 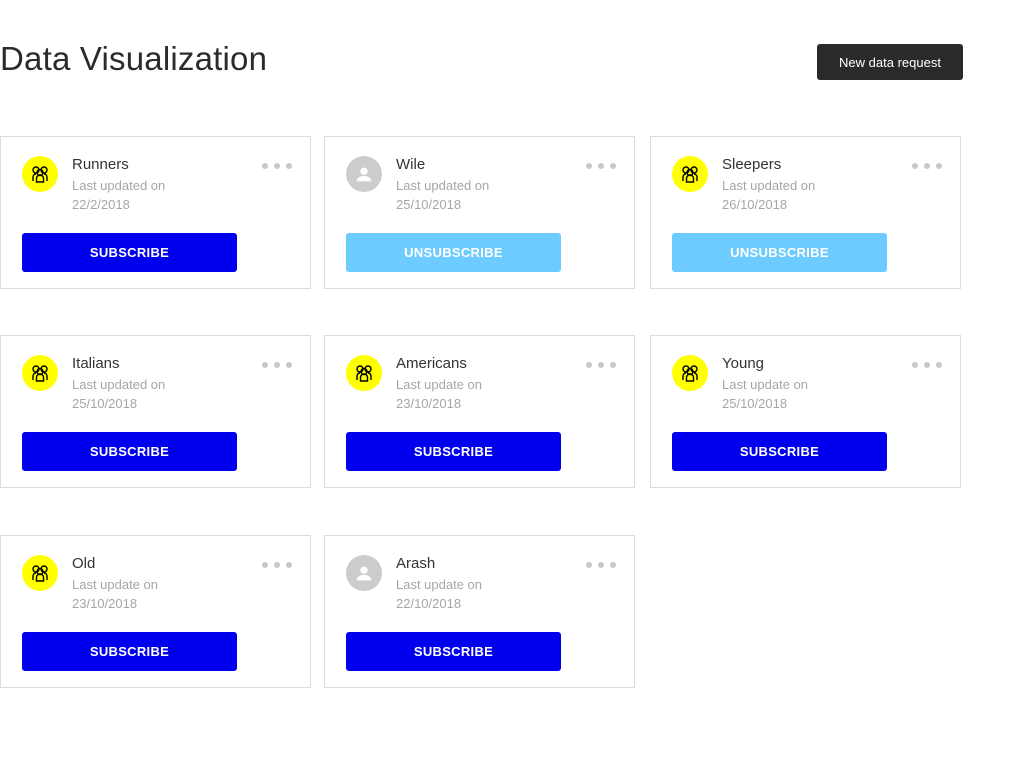 What do you see at coordinates (429, 603) in the screenshot?
I see `card-updated-date: 22/10/2018` at bounding box center [429, 603].